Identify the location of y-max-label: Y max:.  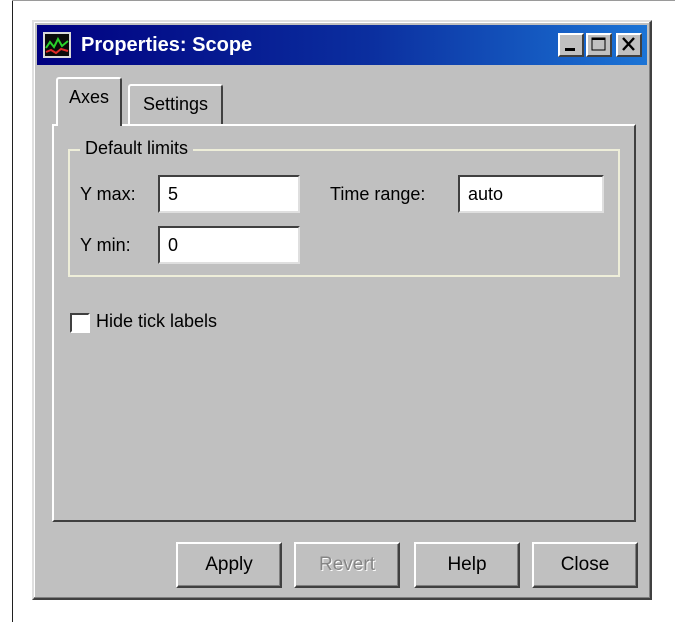
(108, 194).